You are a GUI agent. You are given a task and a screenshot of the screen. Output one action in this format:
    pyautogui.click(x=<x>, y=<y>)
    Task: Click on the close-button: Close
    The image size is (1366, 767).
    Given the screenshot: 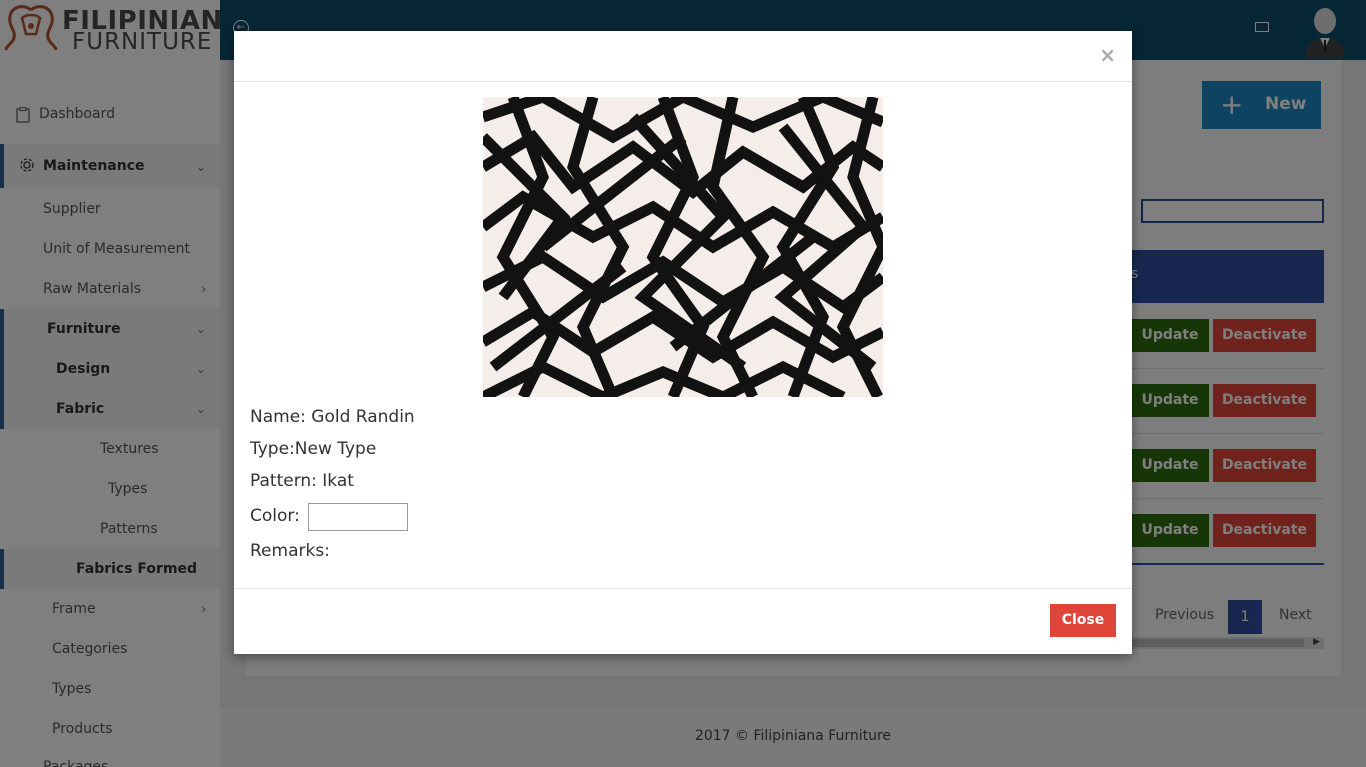 What is the action you would take?
    pyautogui.click(x=1083, y=620)
    